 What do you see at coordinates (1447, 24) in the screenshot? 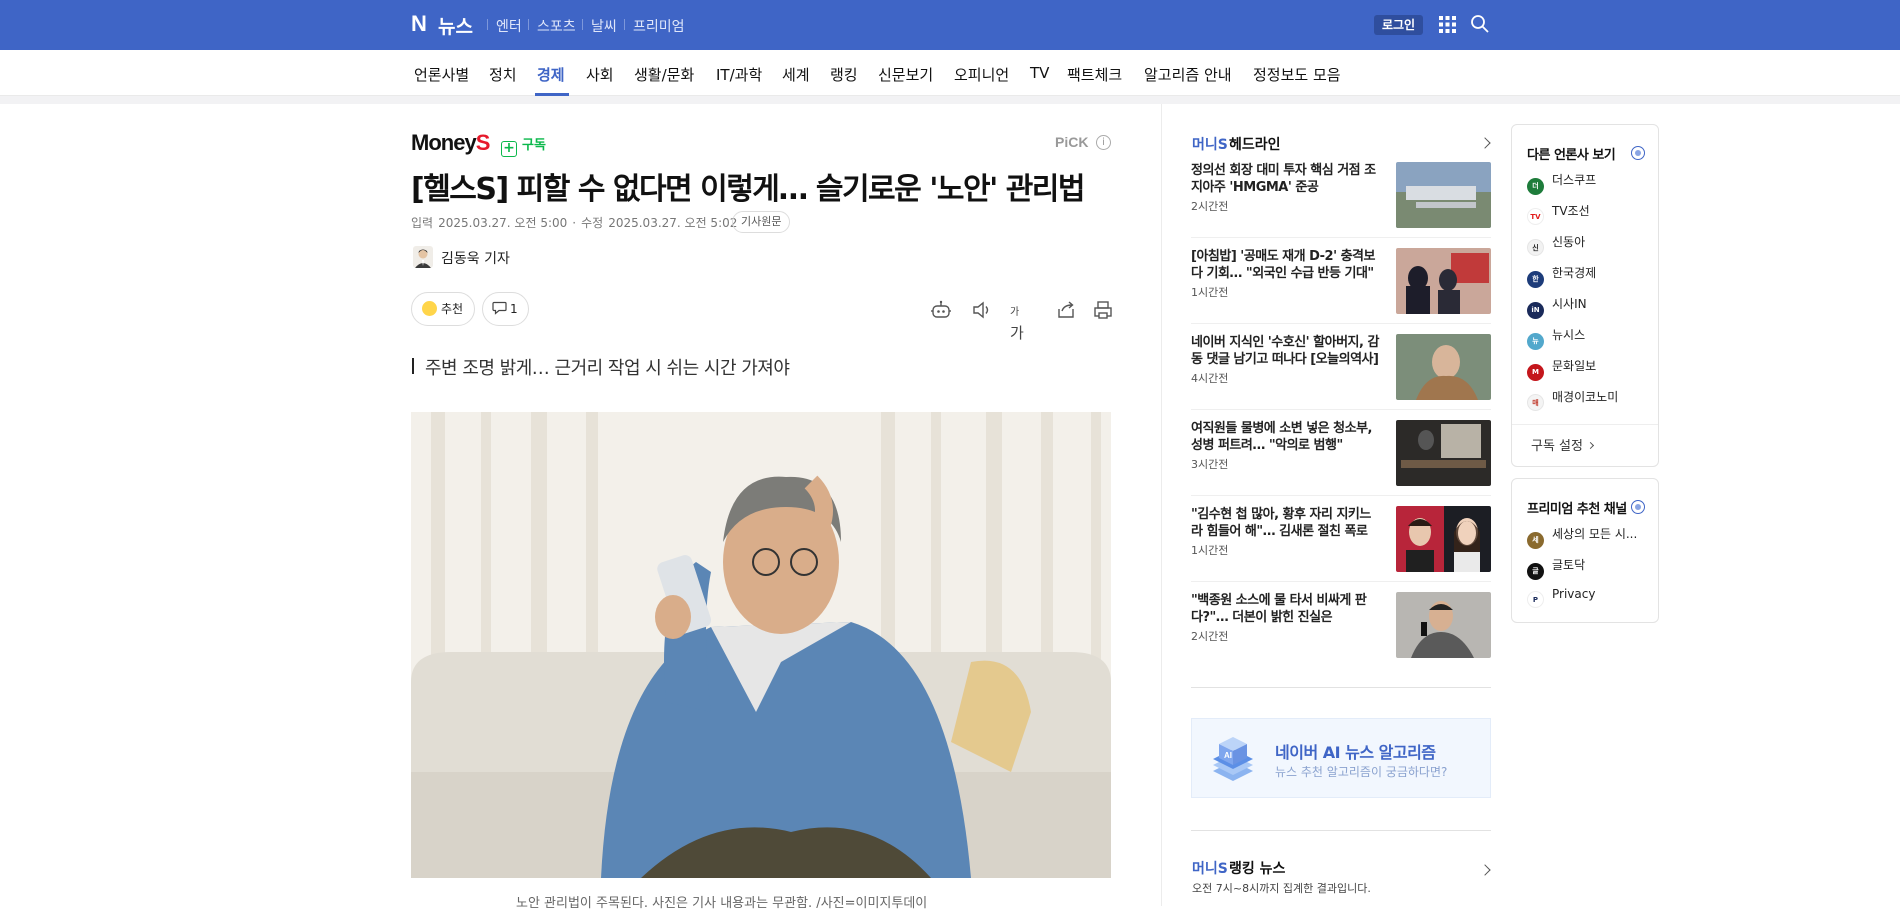
I see `apps-grid-icon` at bounding box center [1447, 24].